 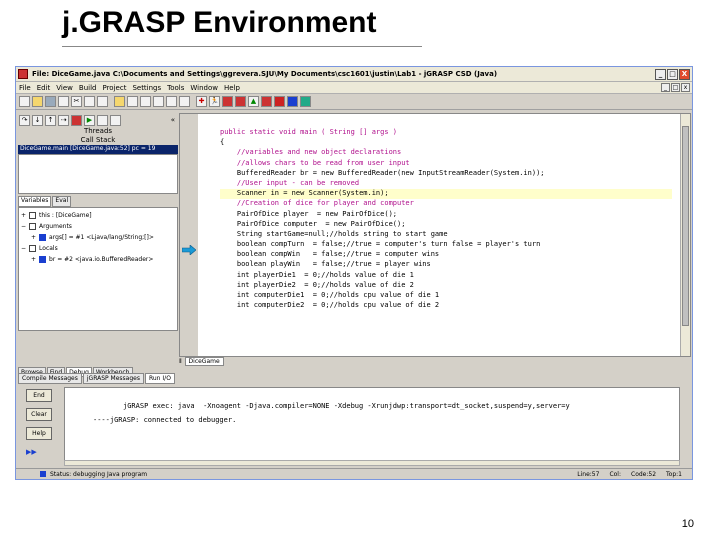 I want to click on maximize-button: □, so click(x=672, y=74).